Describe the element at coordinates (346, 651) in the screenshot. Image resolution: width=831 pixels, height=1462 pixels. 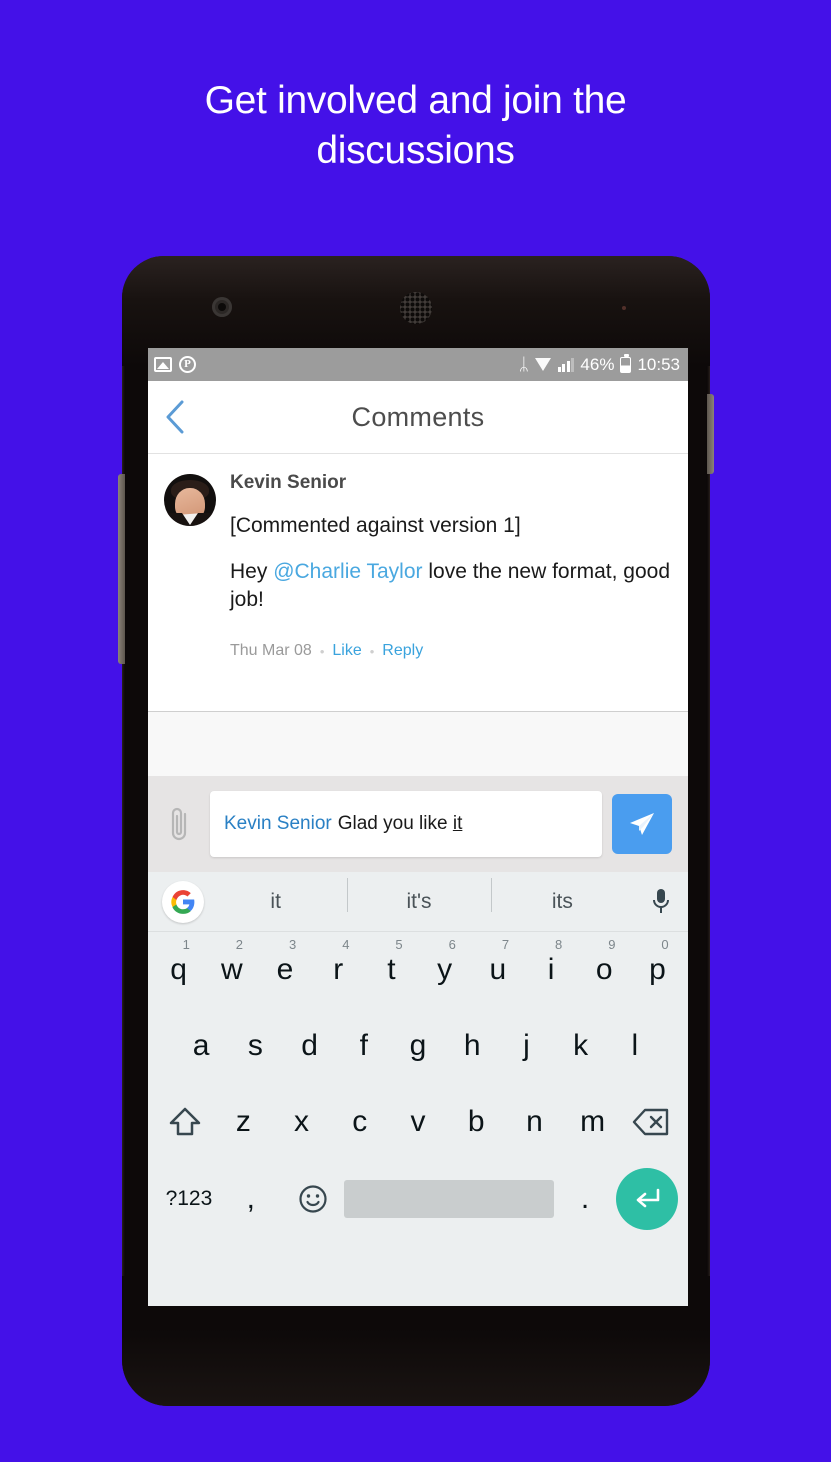
I see `like-button: Like` at that location.